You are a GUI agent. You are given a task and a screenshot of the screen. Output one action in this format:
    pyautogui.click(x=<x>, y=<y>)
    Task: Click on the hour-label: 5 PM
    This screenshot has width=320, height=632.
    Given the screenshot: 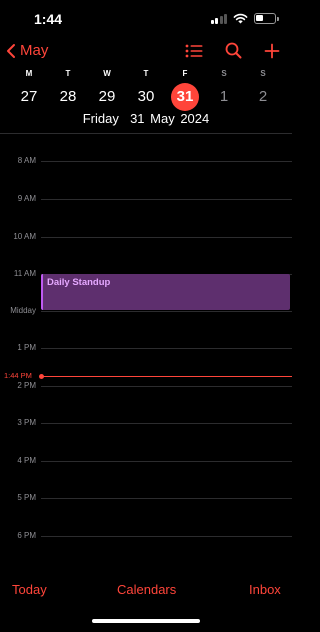 What is the action you would take?
    pyautogui.click(x=26, y=497)
    